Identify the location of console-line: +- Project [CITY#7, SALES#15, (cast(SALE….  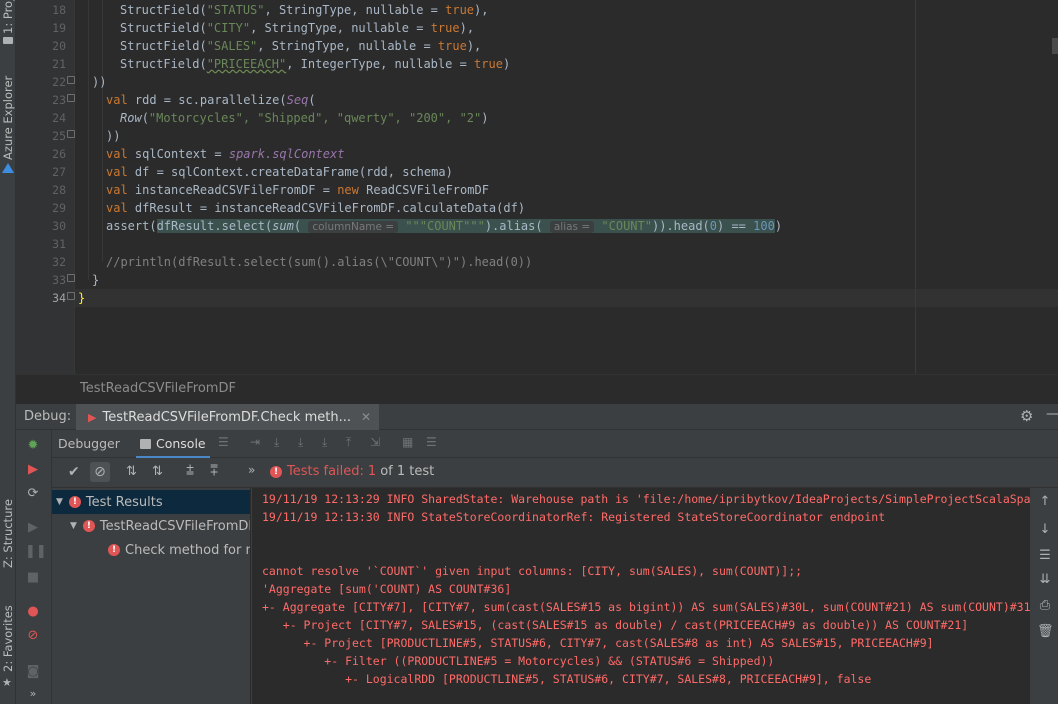
(615, 625).